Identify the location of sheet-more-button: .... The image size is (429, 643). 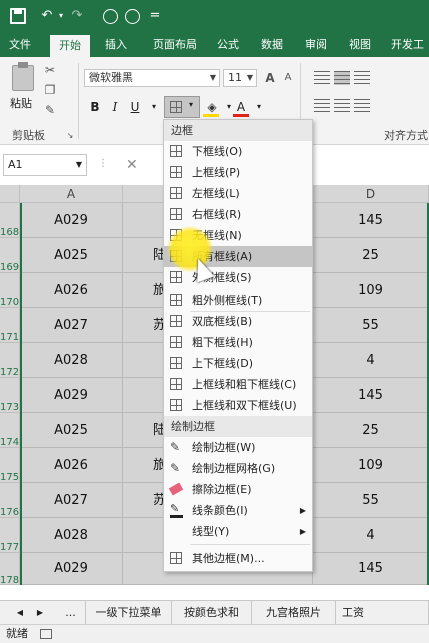
(71, 613).